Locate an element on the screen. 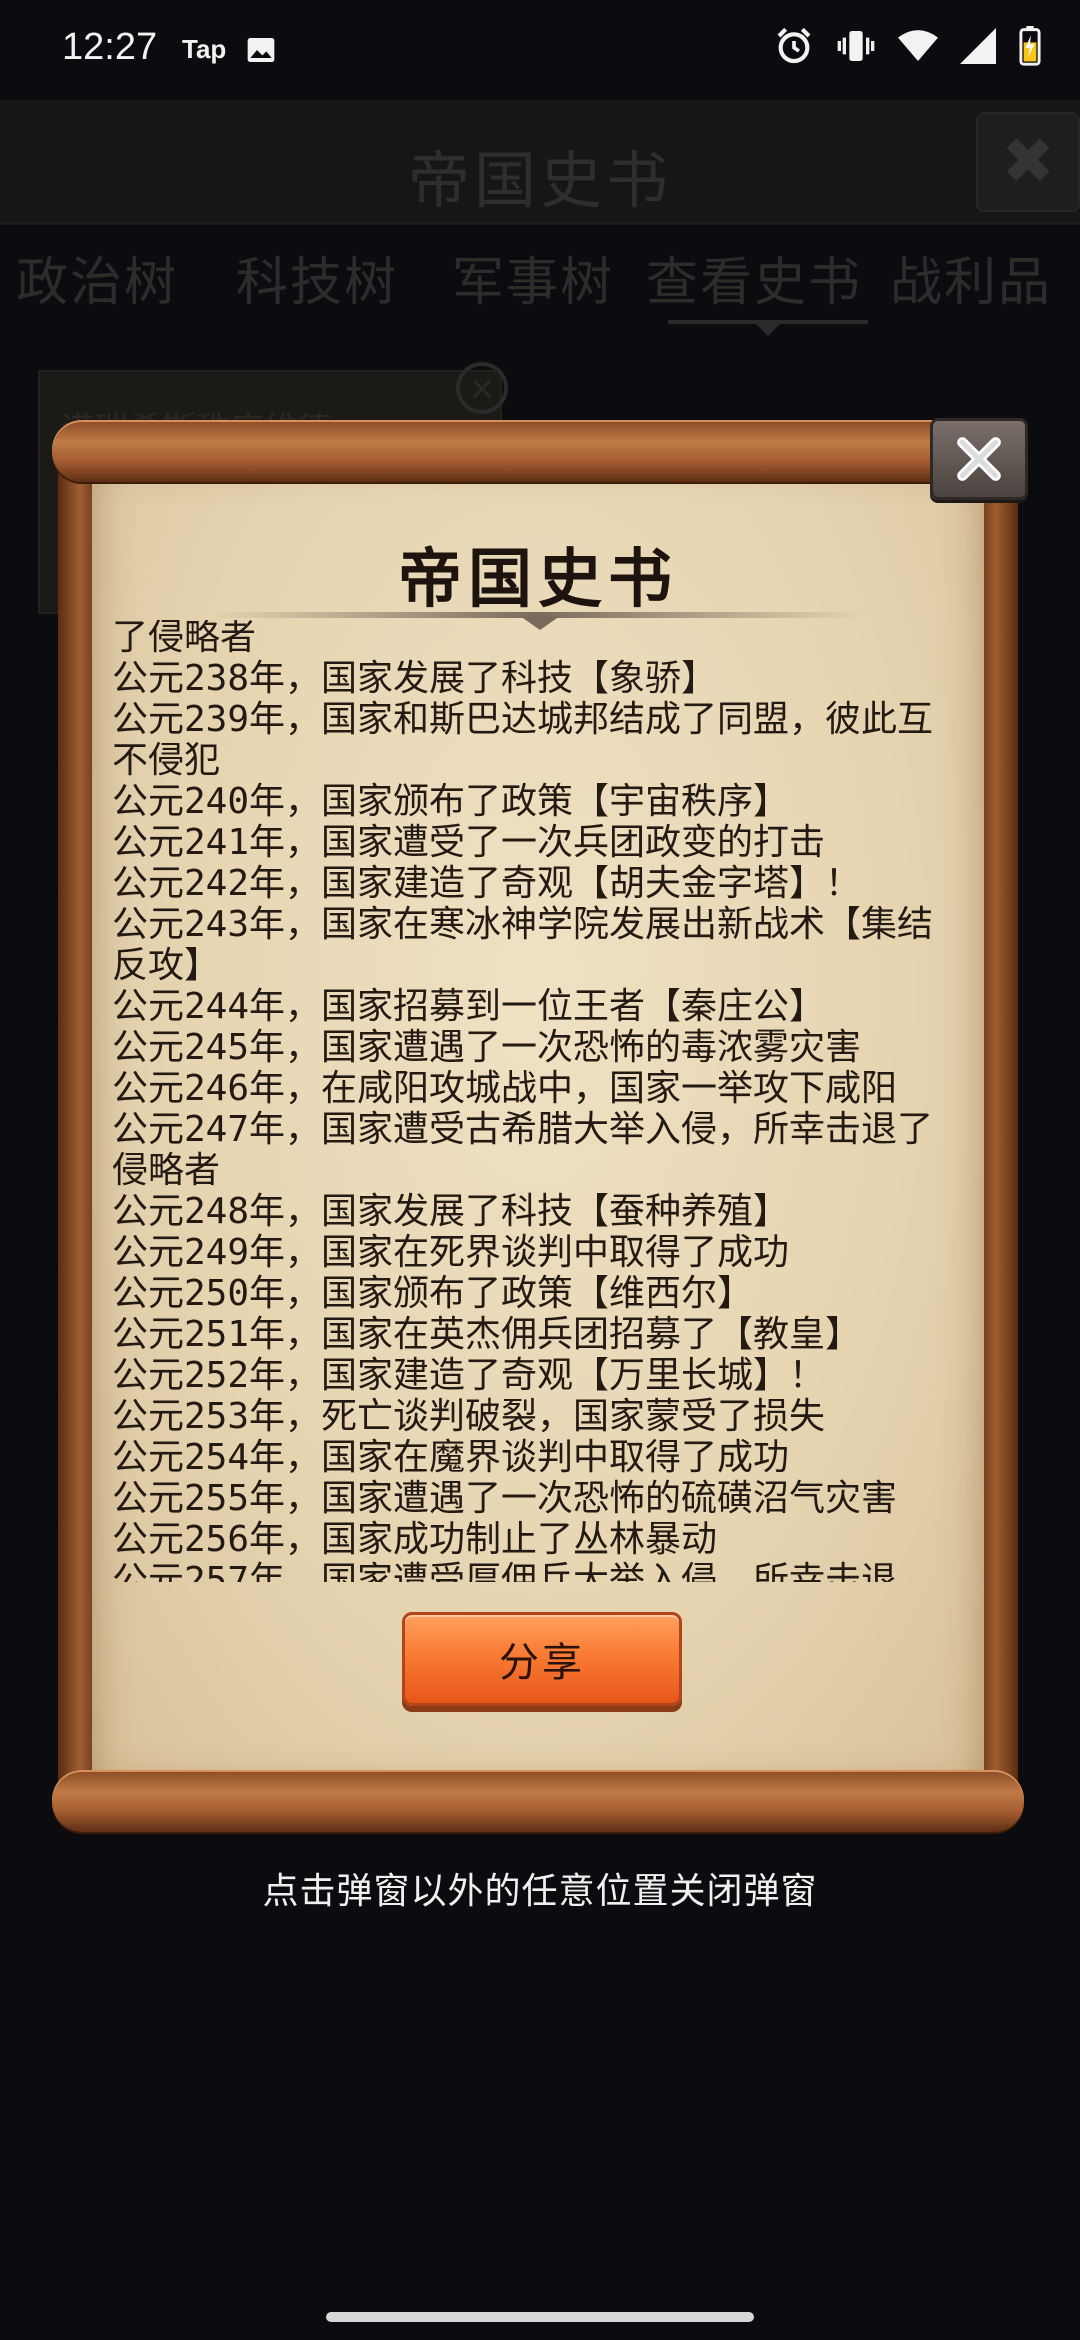 Image resolution: width=1080 pixels, height=2340 pixels. close-button is located at coordinates (979, 459).